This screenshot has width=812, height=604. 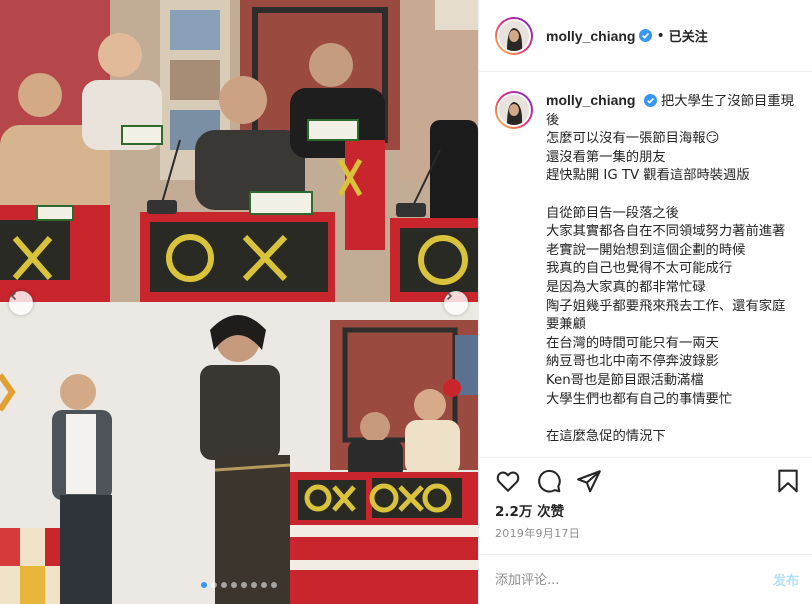 What do you see at coordinates (632, 362) in the screenshot?
I see `caption-line: 納豆哥也北中南不停奔波錄影` at bounding box center [632, 362].